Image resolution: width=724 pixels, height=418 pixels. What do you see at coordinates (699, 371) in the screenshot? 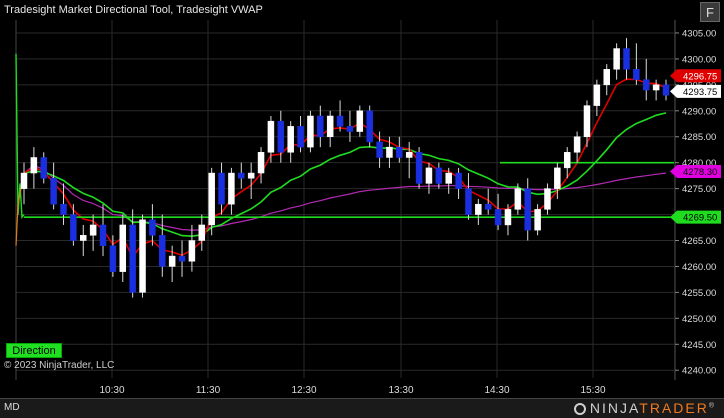
I see `y-tick-label: 4240.00` at bounding box center [699, 371].